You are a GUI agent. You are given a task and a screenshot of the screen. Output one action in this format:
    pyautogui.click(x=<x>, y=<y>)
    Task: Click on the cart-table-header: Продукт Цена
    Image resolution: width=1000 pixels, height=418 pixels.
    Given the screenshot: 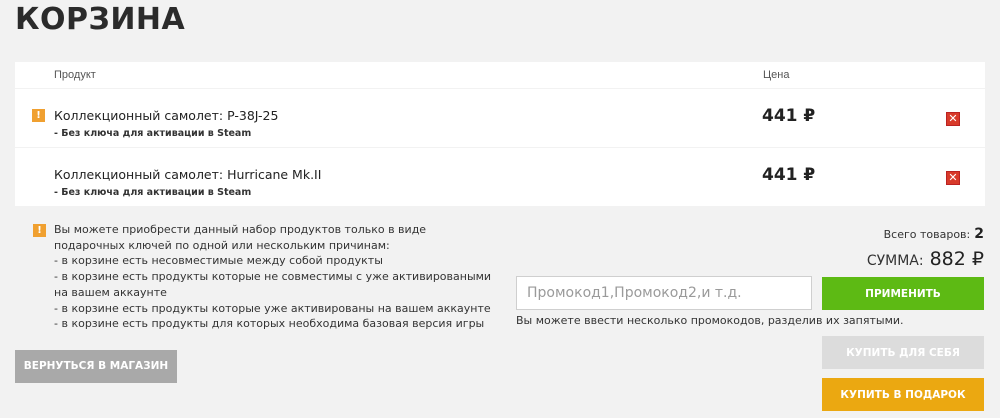 What is the action you would take?
    pyautogui.click(x=500, y=75)
    